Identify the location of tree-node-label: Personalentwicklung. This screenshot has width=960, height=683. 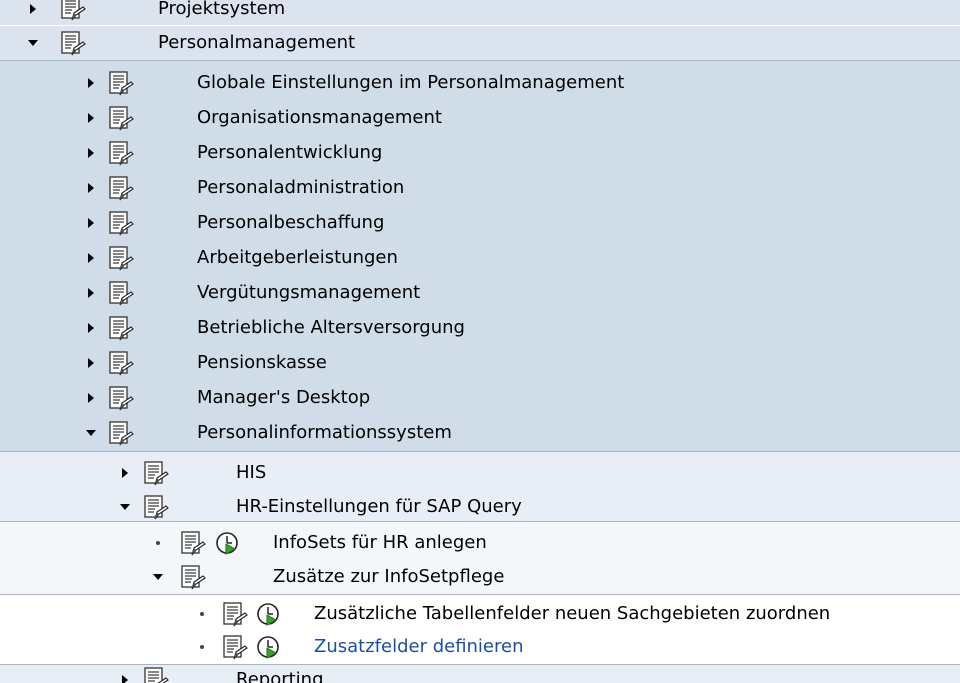
(290, 152).